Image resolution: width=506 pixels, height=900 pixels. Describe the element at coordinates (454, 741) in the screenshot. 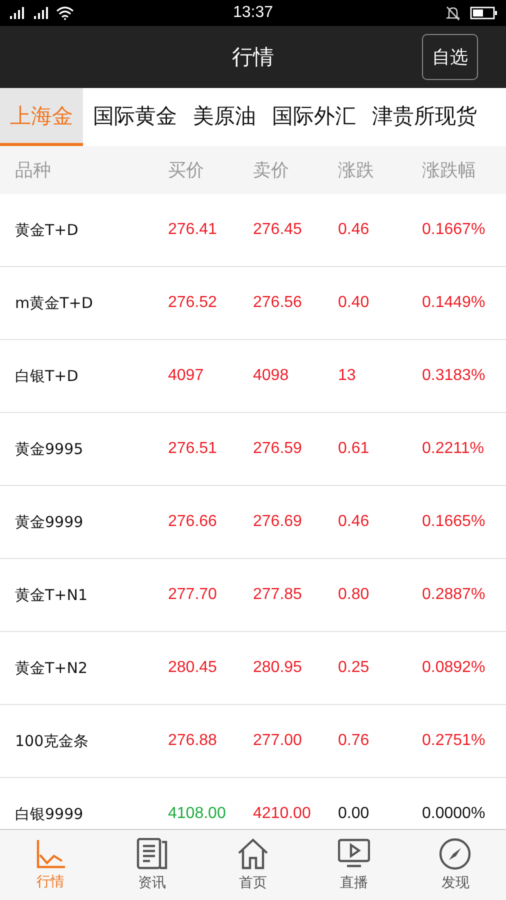

I see `table-cell-text: 0.2751%` at that location.